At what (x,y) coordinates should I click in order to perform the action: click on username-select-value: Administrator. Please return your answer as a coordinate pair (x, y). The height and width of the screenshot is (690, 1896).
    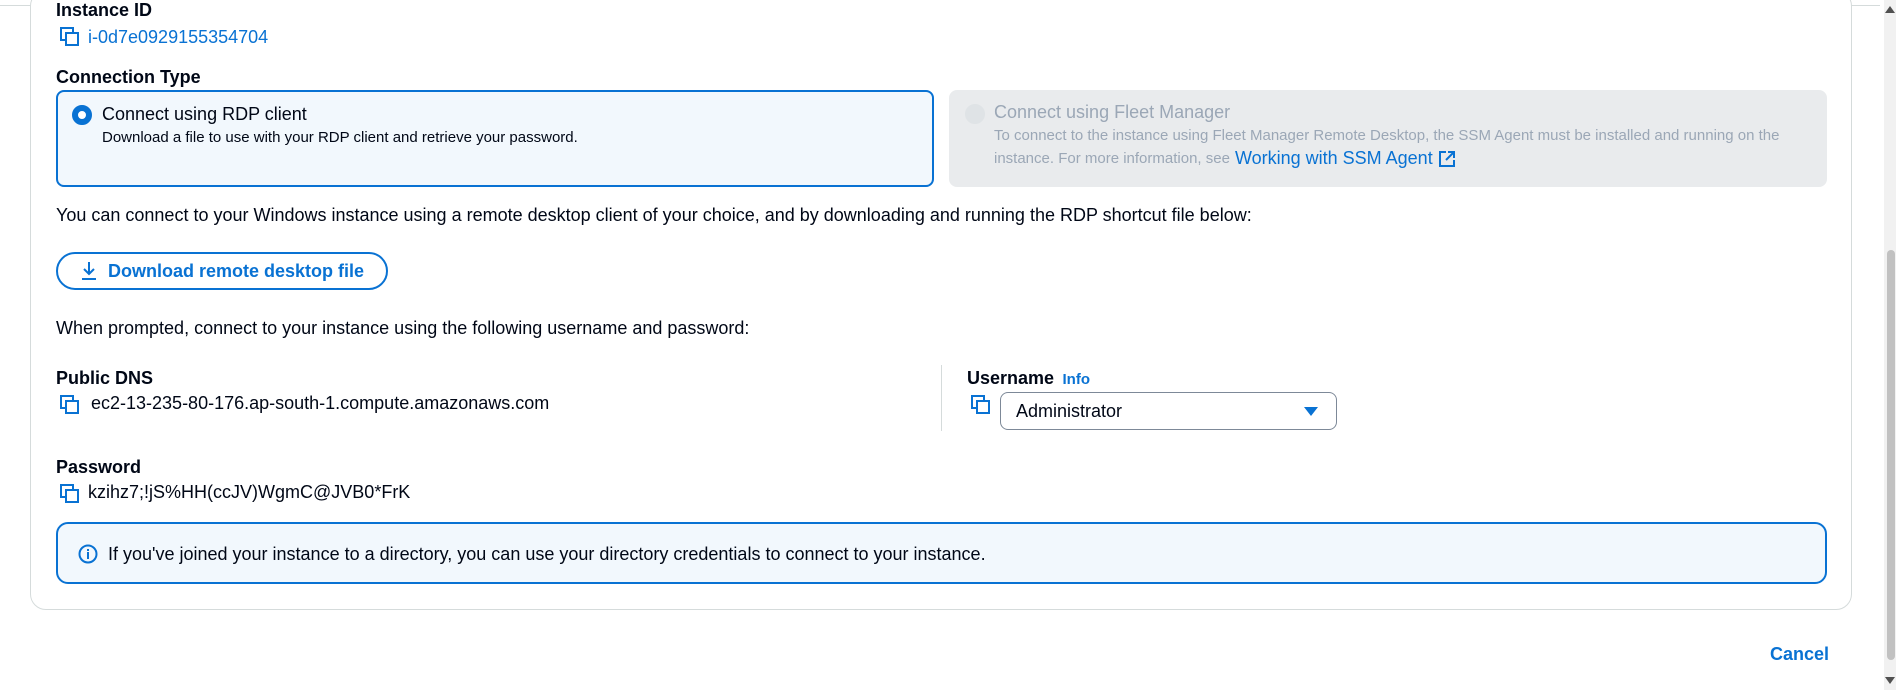
    Looking at the image, I should click on (1069, 410).